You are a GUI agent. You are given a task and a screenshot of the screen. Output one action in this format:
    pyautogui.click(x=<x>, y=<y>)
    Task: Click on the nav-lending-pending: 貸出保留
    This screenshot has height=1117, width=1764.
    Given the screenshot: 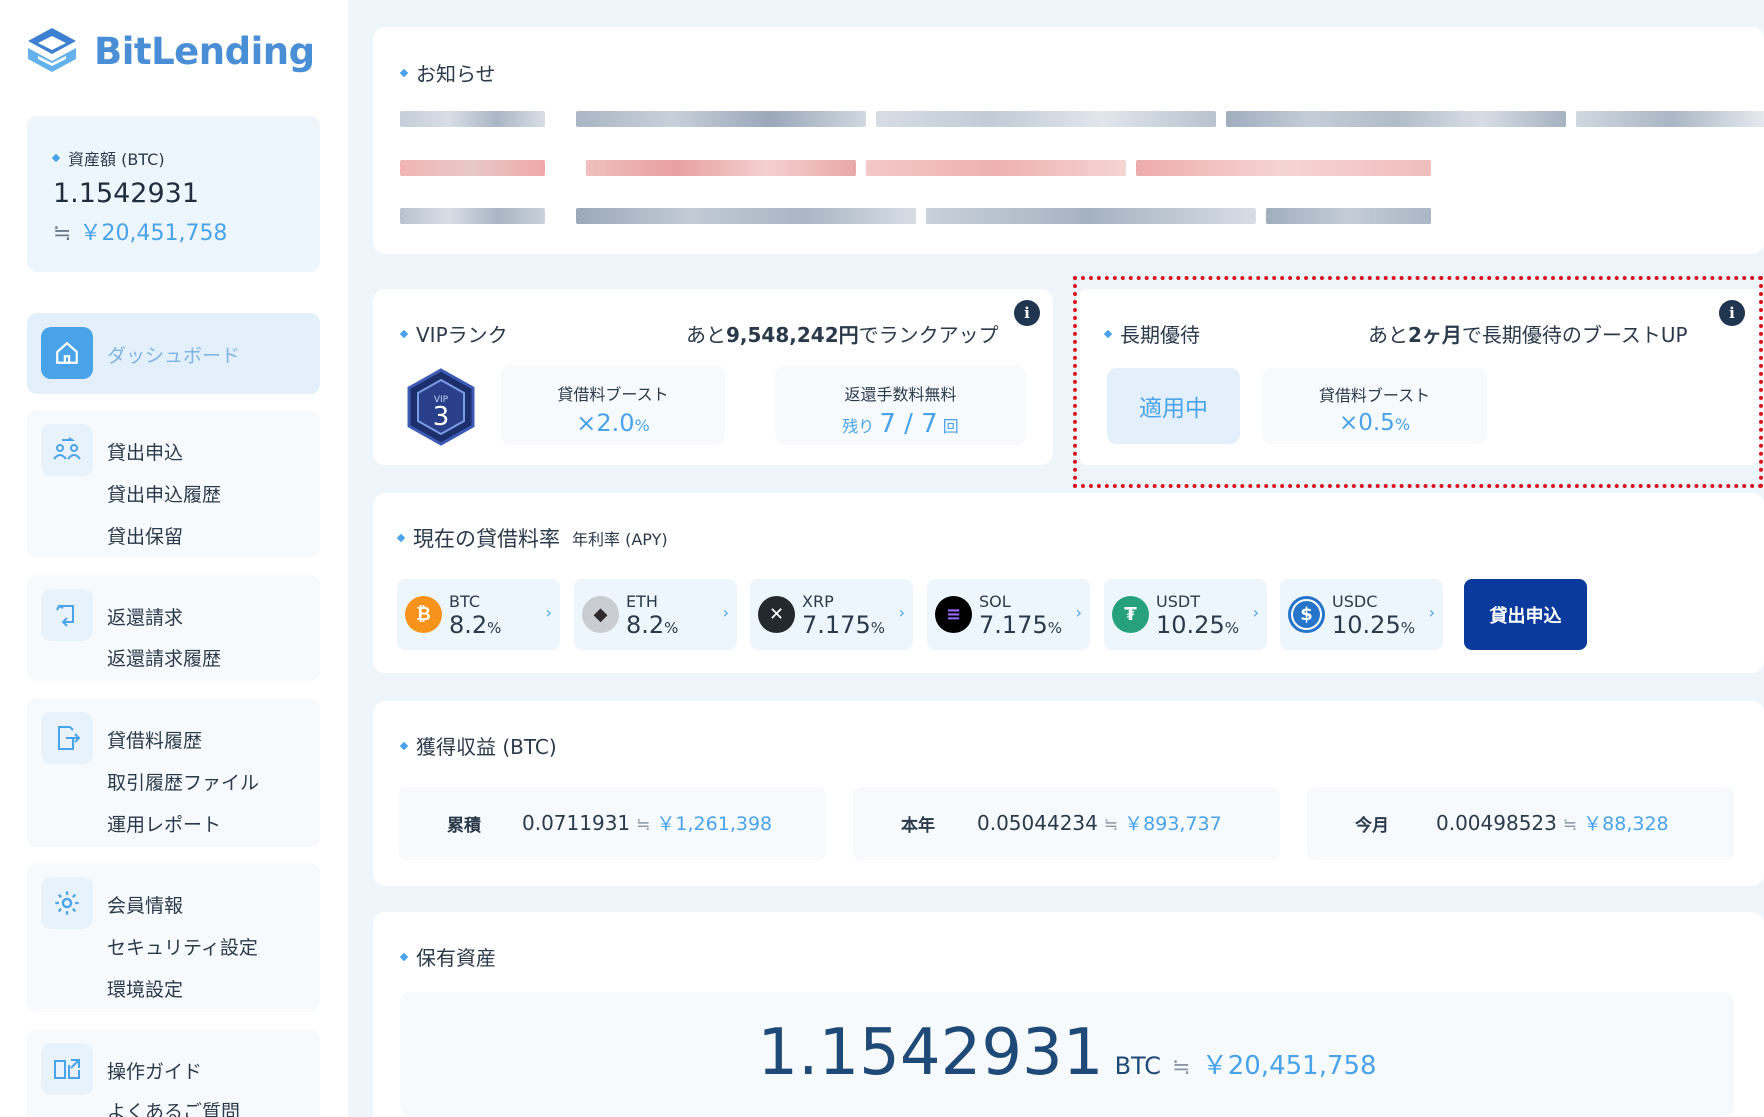 What is the action you would take?
    pyautogui.click(x=145, y=535)
    